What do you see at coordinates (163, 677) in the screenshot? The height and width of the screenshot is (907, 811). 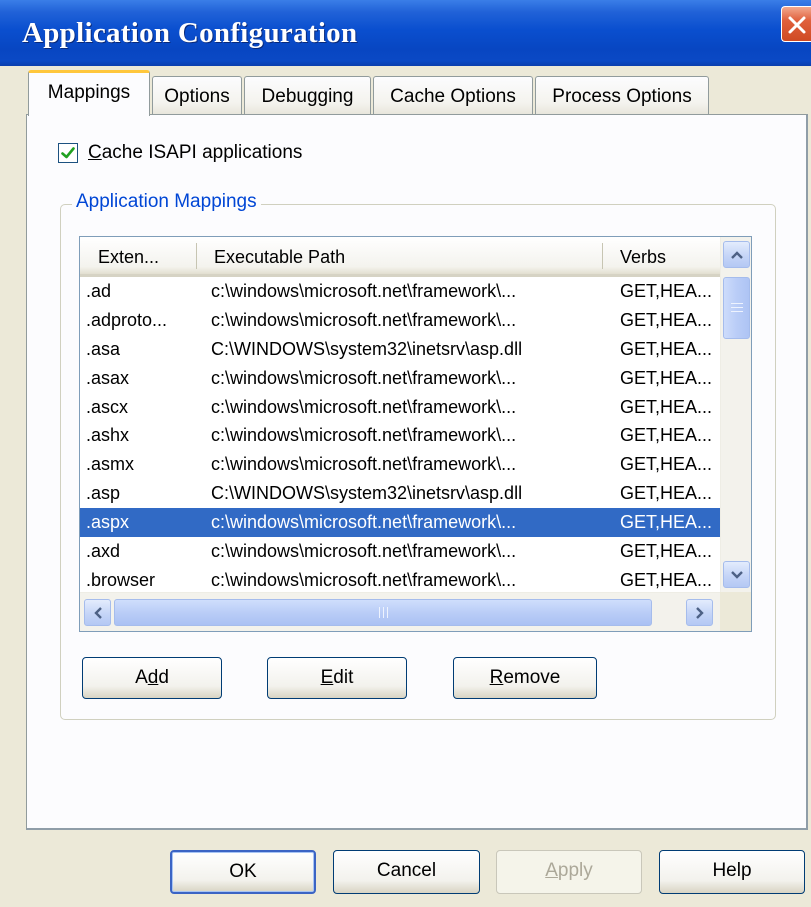 I see `add-label-end: d` at bounding box center [163, 677].